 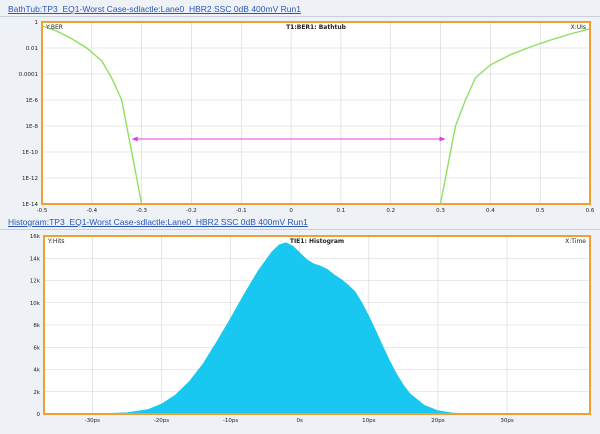 I want to click on y-tick-label: 10k, so click(x=35, y=304).